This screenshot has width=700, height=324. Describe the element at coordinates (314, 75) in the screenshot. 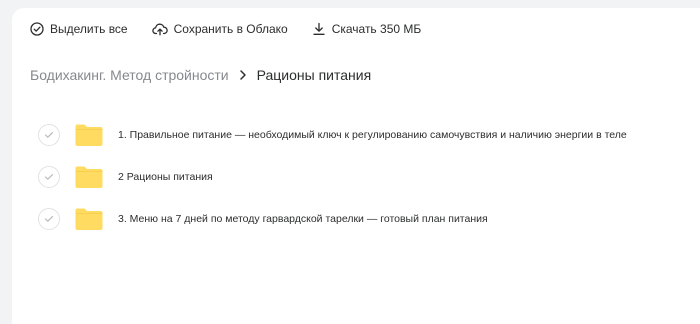

I see `breadcrumb-current: Рационы питания` at that location.